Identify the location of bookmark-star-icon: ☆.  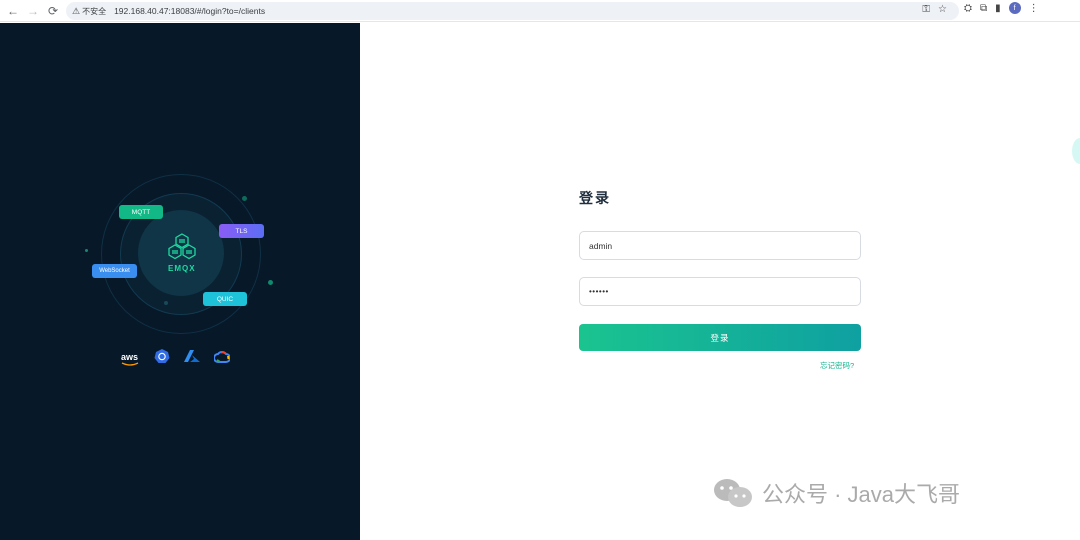
(942, 9).